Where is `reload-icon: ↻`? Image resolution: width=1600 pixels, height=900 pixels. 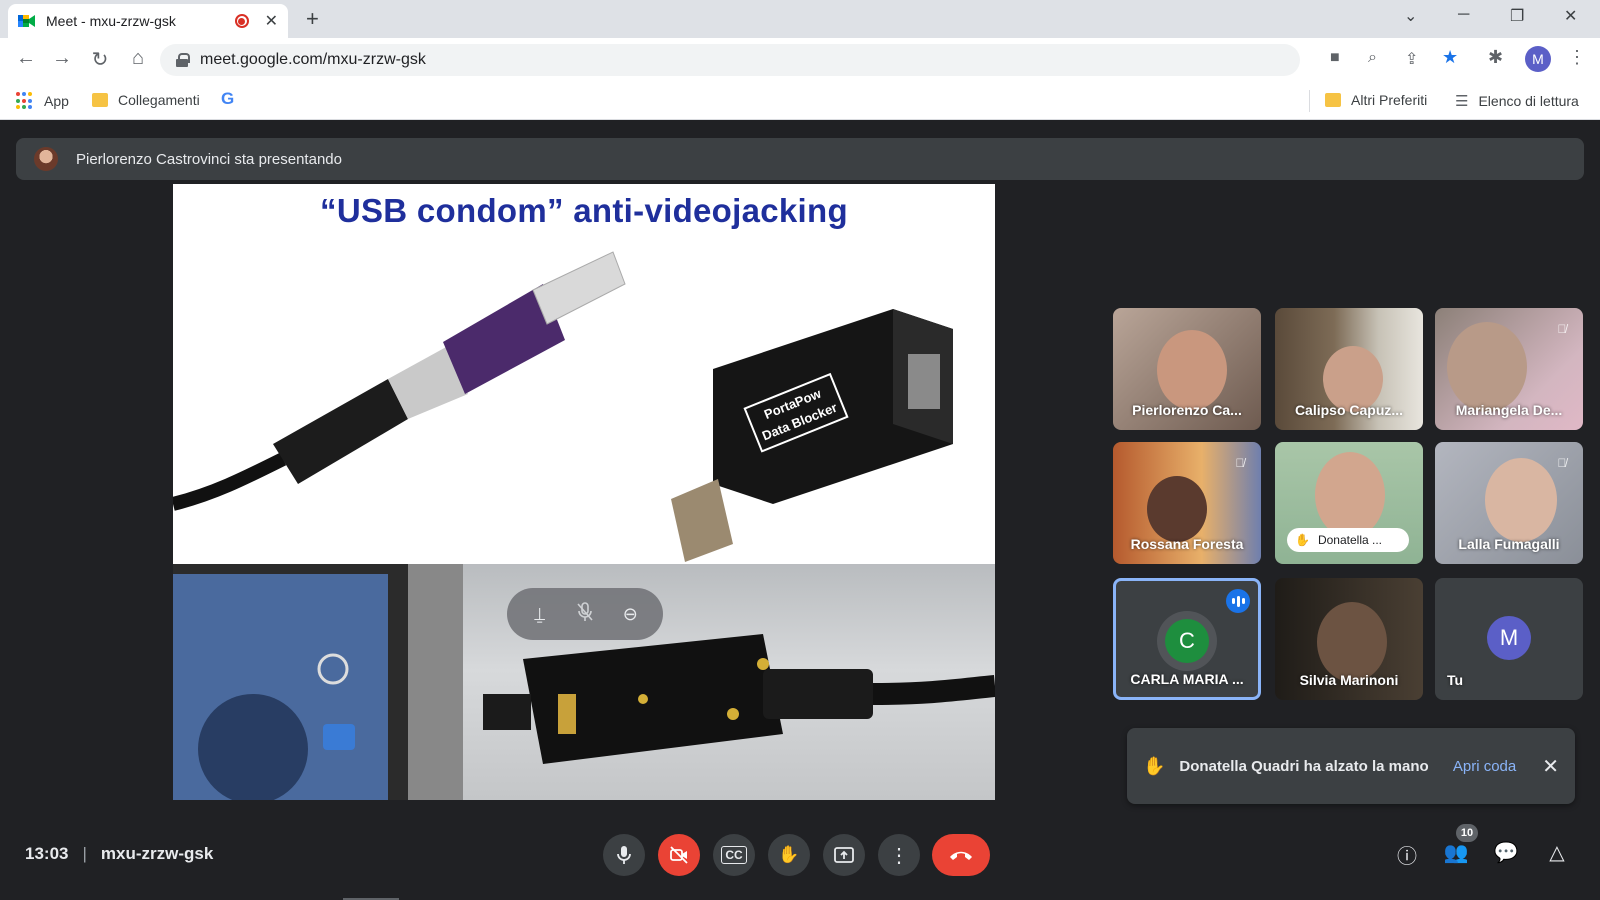 reload-icon: ↻ is located at coordinates (100, 59).